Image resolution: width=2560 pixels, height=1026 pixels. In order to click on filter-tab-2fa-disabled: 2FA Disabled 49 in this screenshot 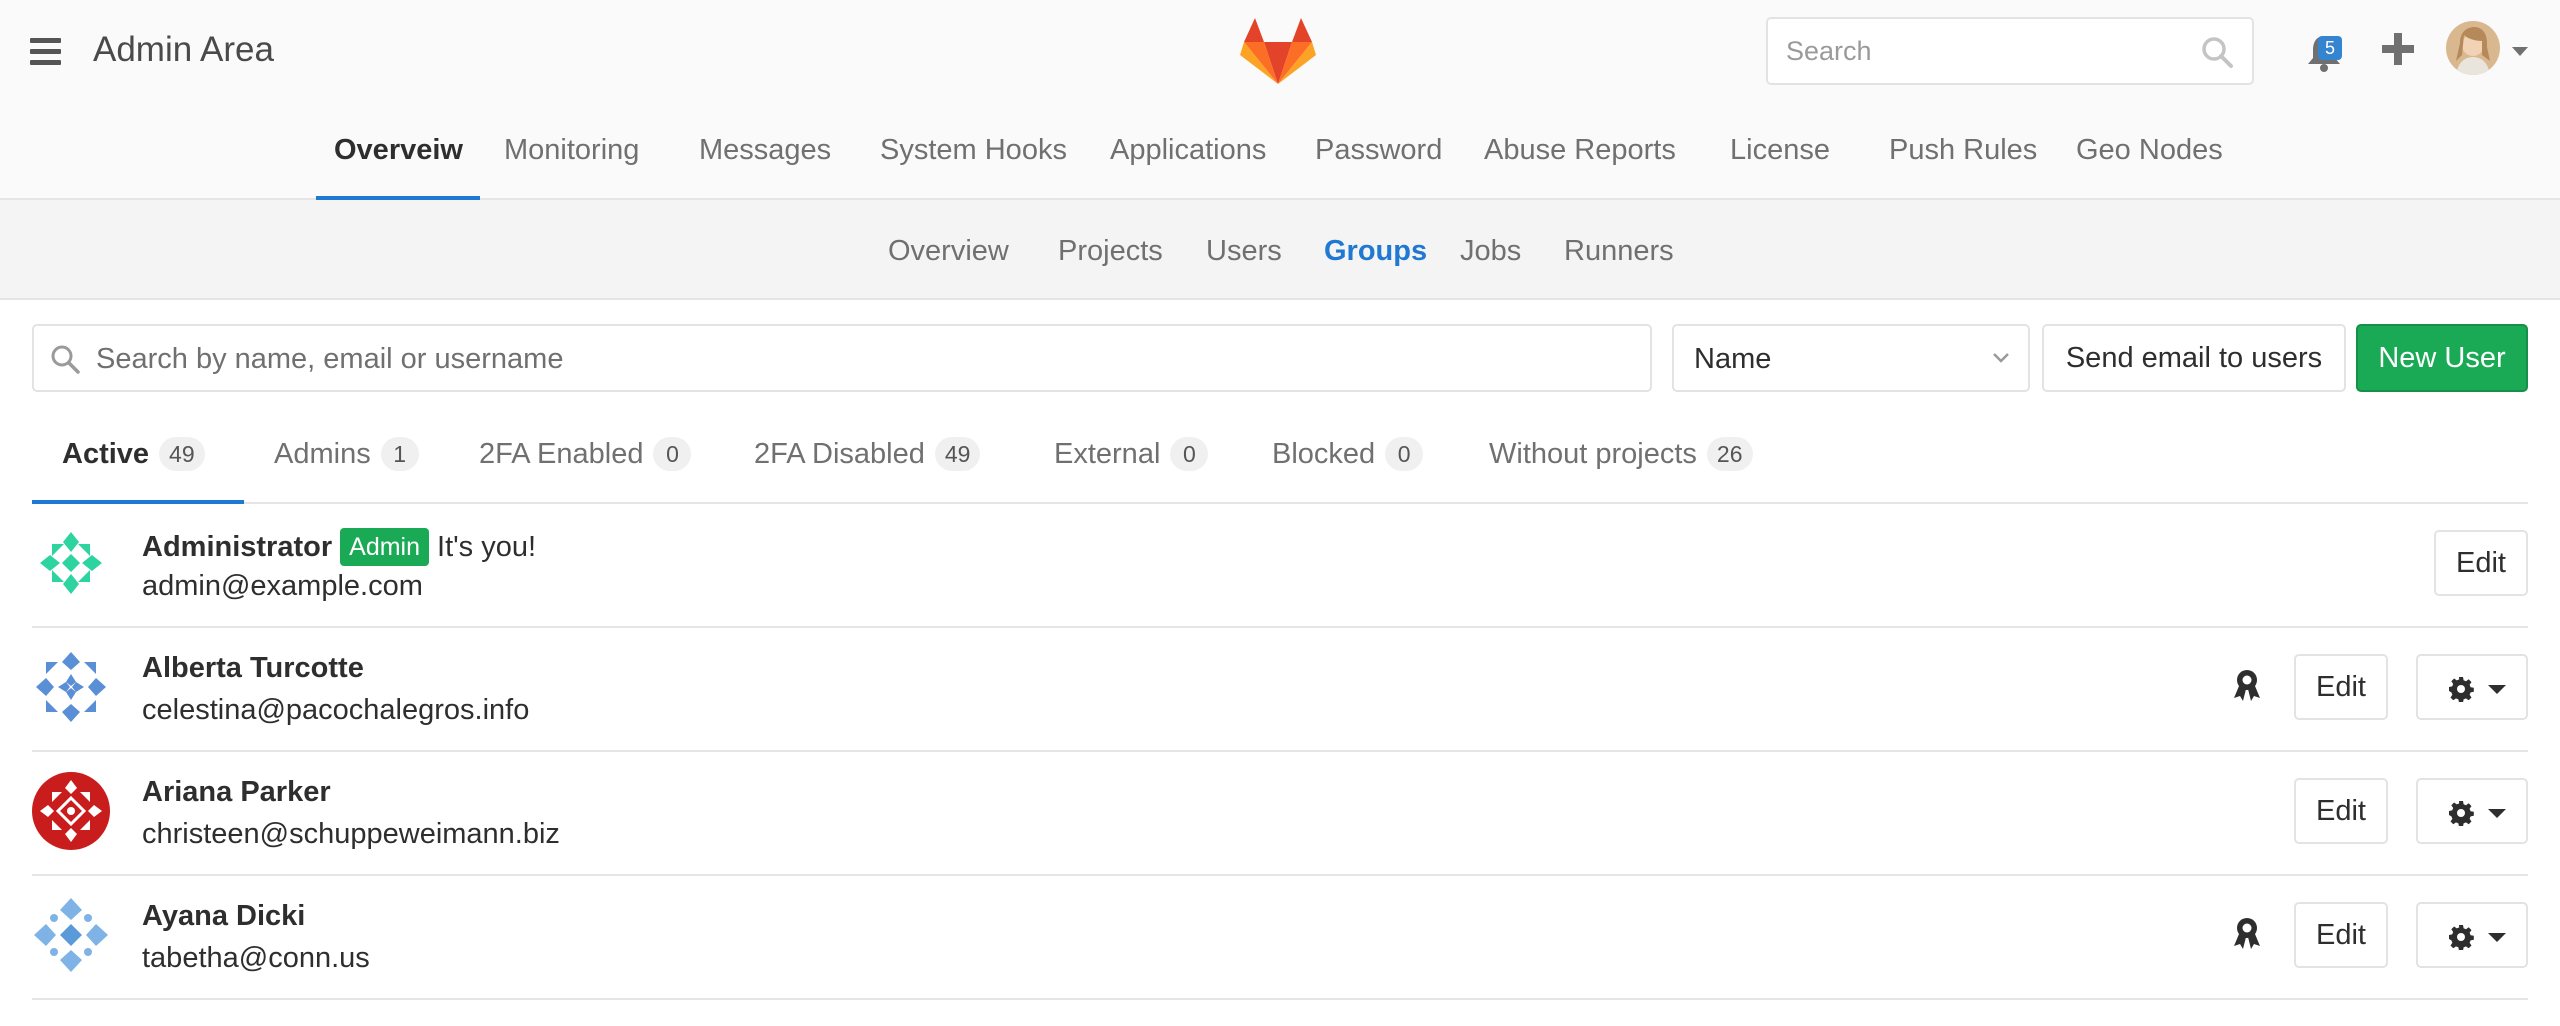, I will do `click(867, 454)`.